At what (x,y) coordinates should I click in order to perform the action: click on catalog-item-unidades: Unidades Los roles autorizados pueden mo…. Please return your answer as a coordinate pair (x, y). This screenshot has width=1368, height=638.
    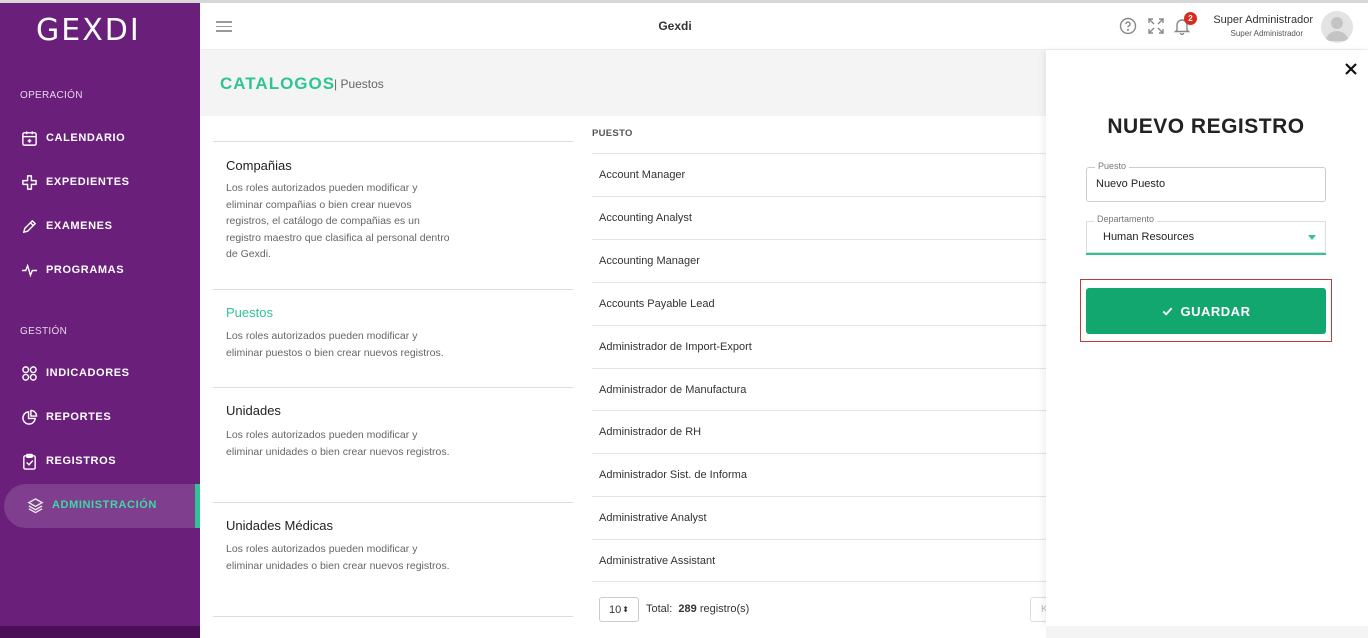
    Looking at the image, I should click on (393, 444).